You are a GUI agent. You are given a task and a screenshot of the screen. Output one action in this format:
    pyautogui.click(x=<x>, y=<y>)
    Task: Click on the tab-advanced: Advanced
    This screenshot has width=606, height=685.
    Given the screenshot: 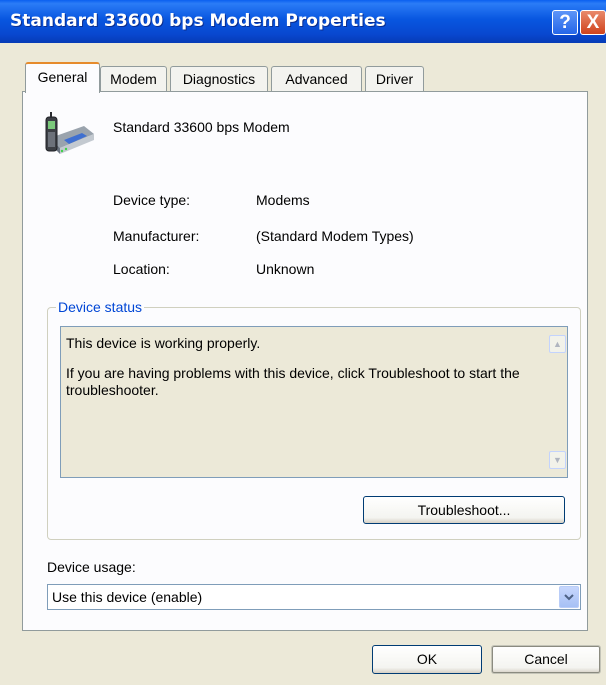 What is the action you would take?
    pyautogui.click(x=316, y=79)
    